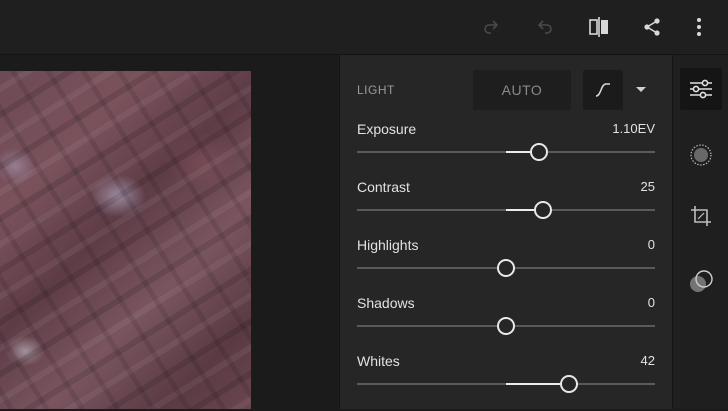 This screenshot has width=728, height=411. I want to click on tone-curve-icon, so click(602, 90).